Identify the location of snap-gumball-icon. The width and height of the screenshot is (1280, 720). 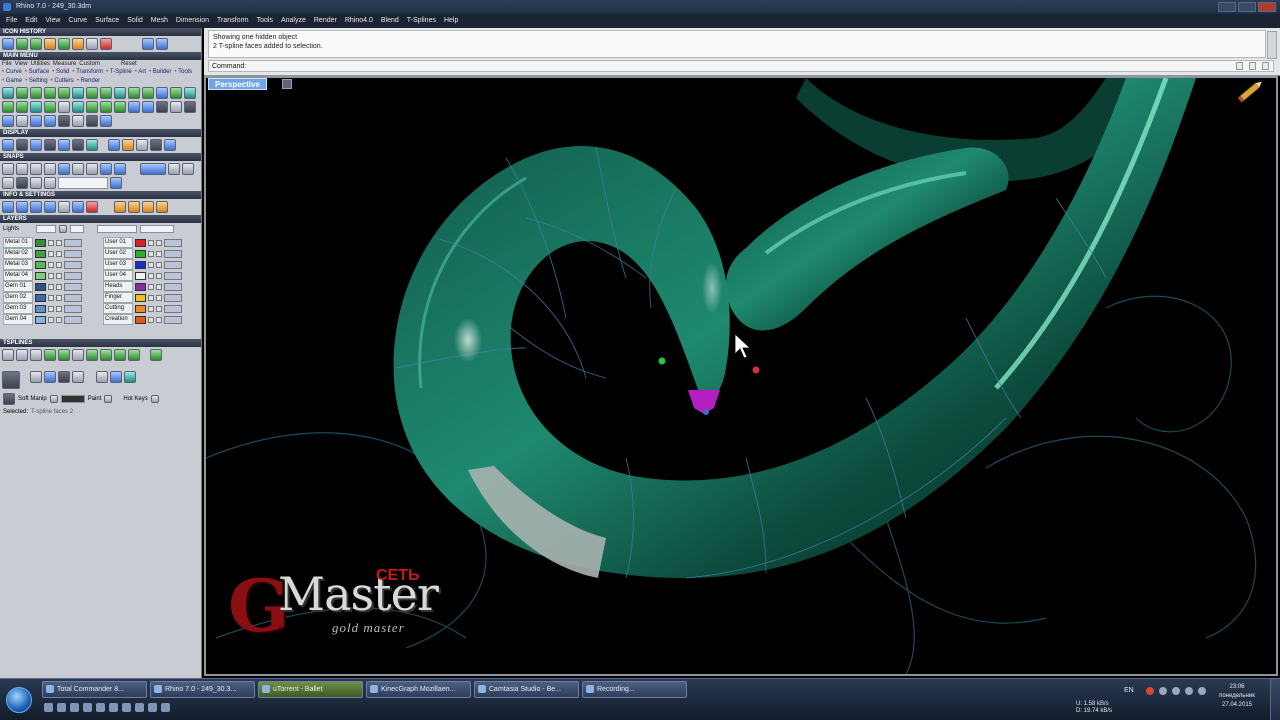
(36, 183).